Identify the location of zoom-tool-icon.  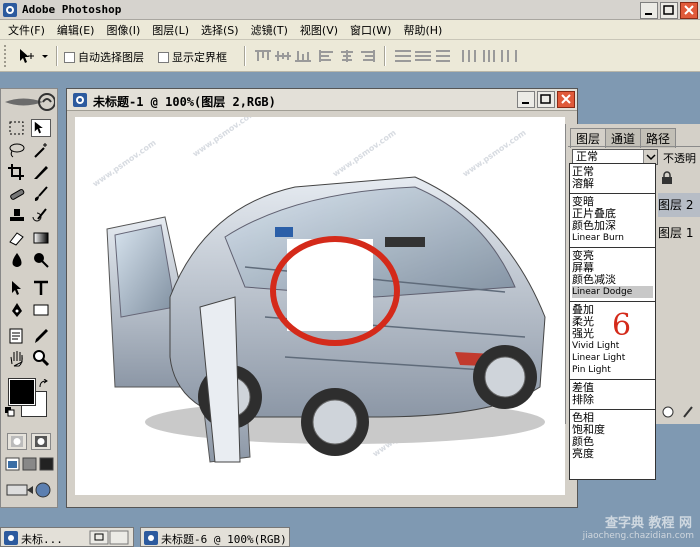
(41, 358).